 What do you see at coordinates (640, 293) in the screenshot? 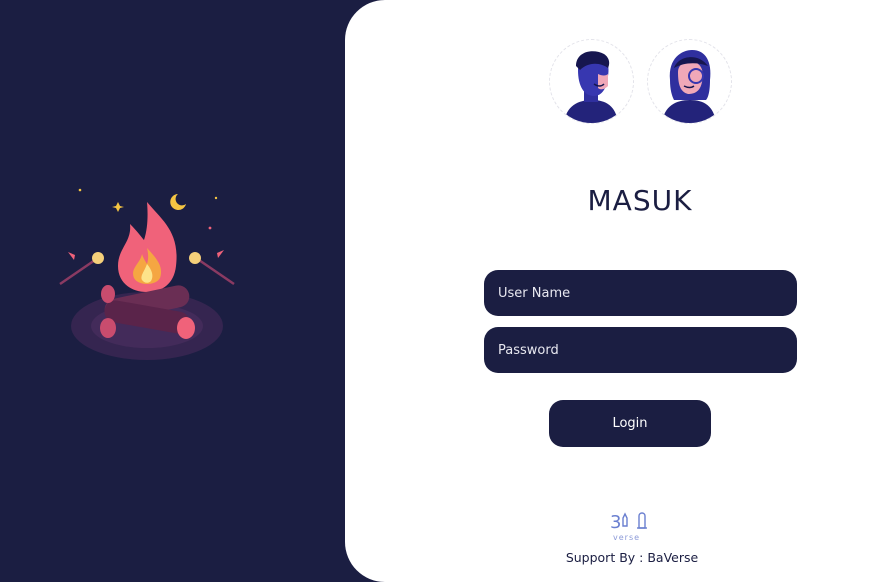
I see `username-input` at bounding box center [640, 293].